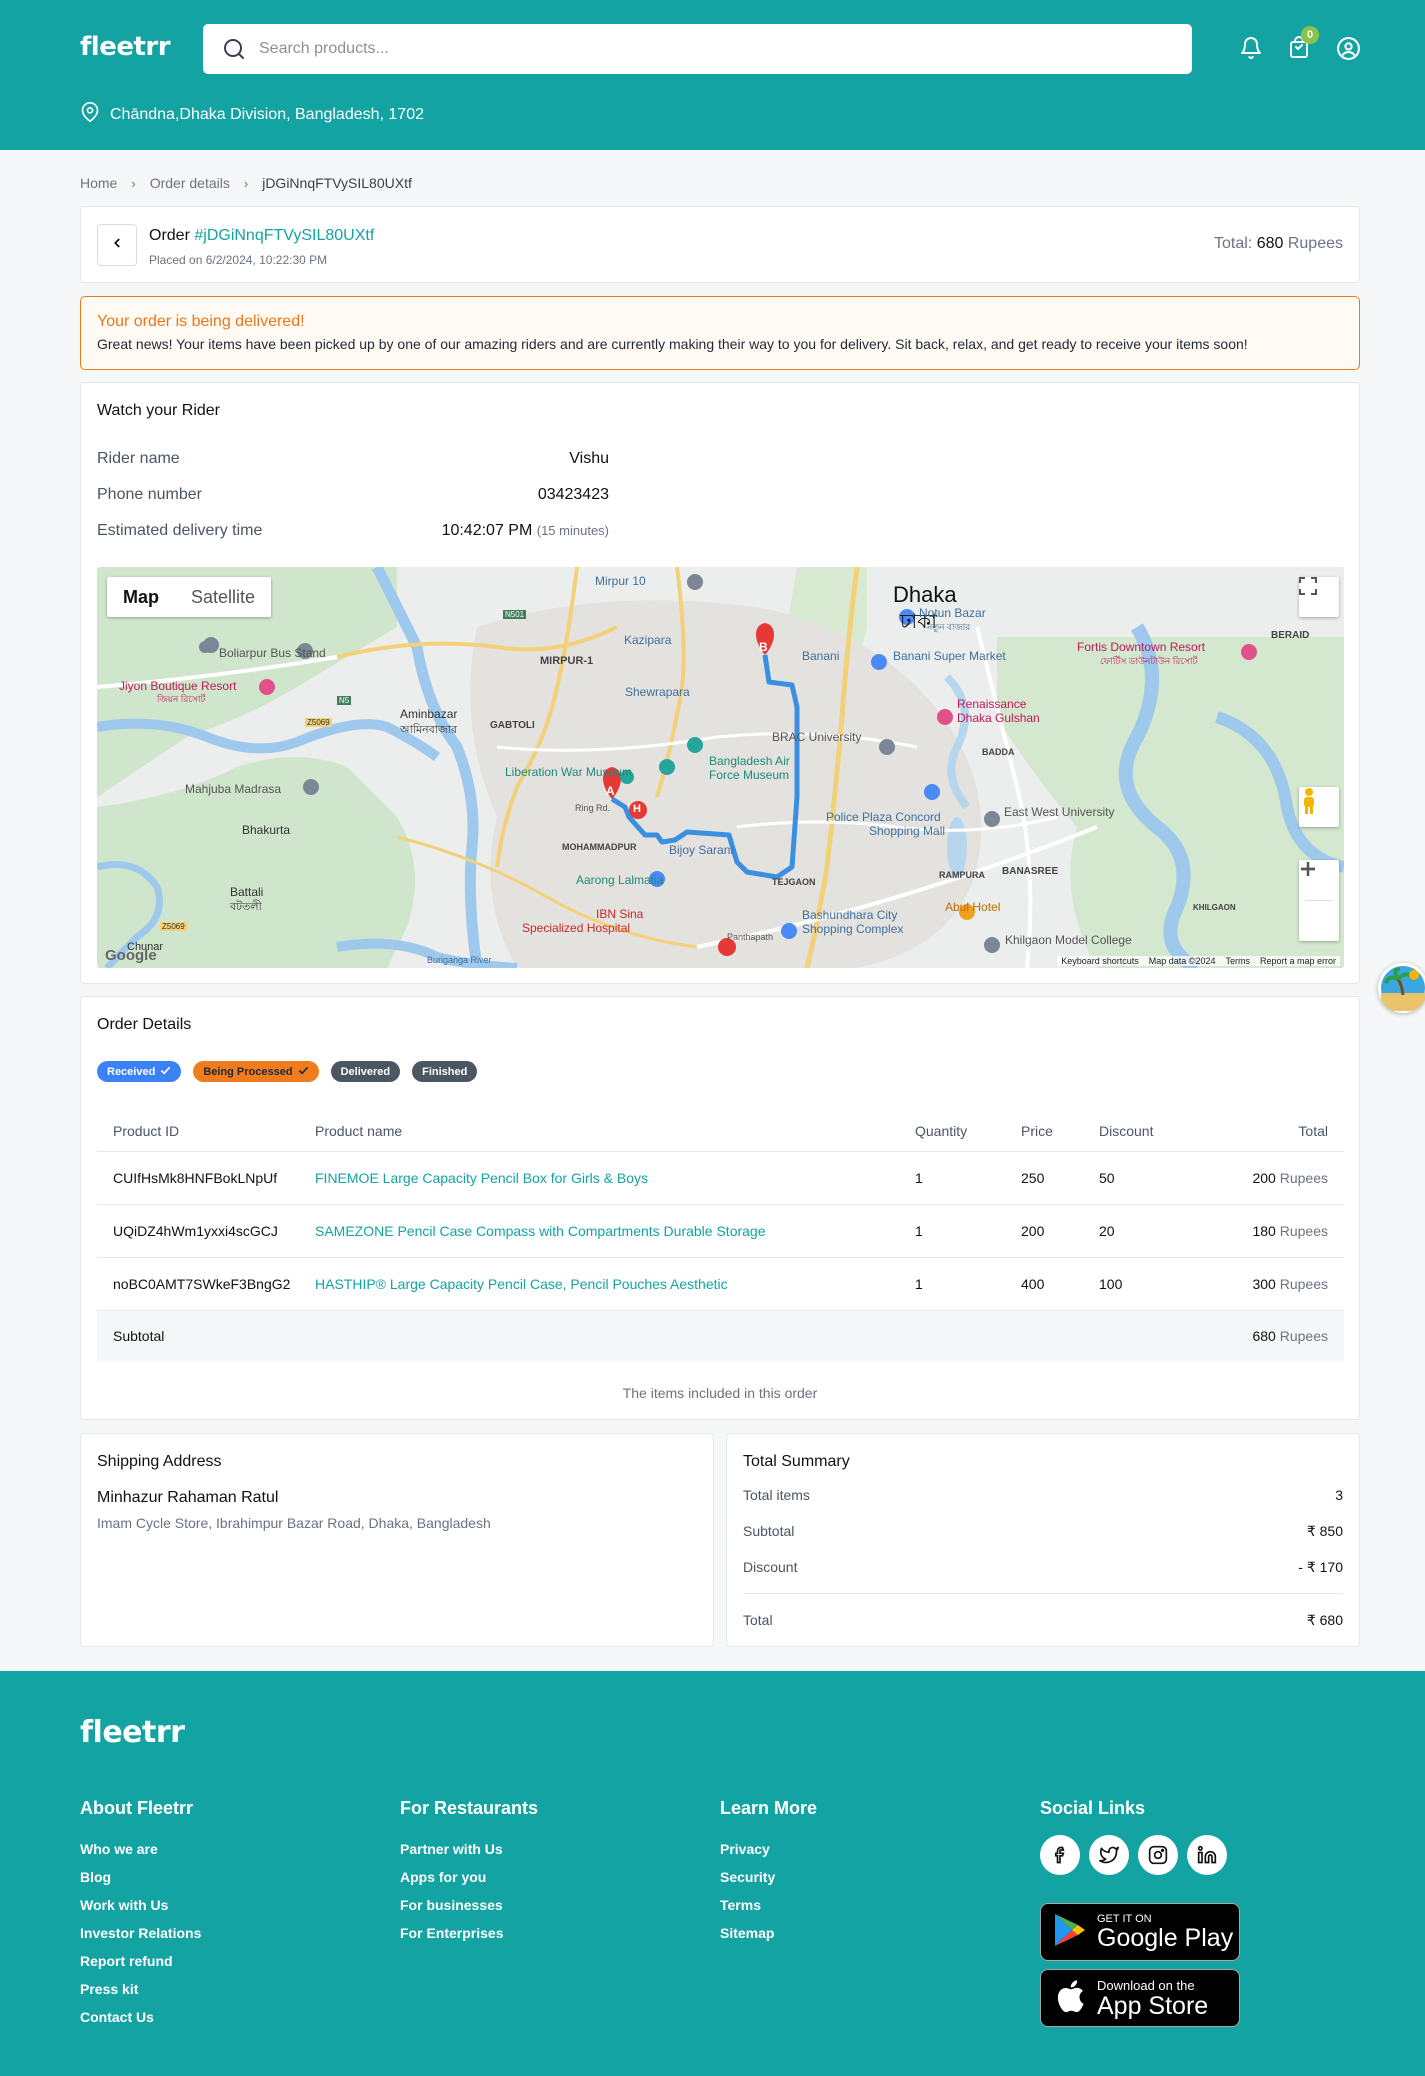 Image resolution: width=1425 pixels, height=2076 pixels. Describe the element at coordinates (469, 1877) in the screenshot. I see `footer-link: Apps for you` at that location.